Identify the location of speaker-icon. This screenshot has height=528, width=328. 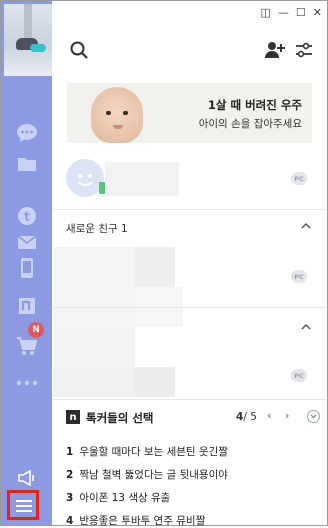
(26, 478).